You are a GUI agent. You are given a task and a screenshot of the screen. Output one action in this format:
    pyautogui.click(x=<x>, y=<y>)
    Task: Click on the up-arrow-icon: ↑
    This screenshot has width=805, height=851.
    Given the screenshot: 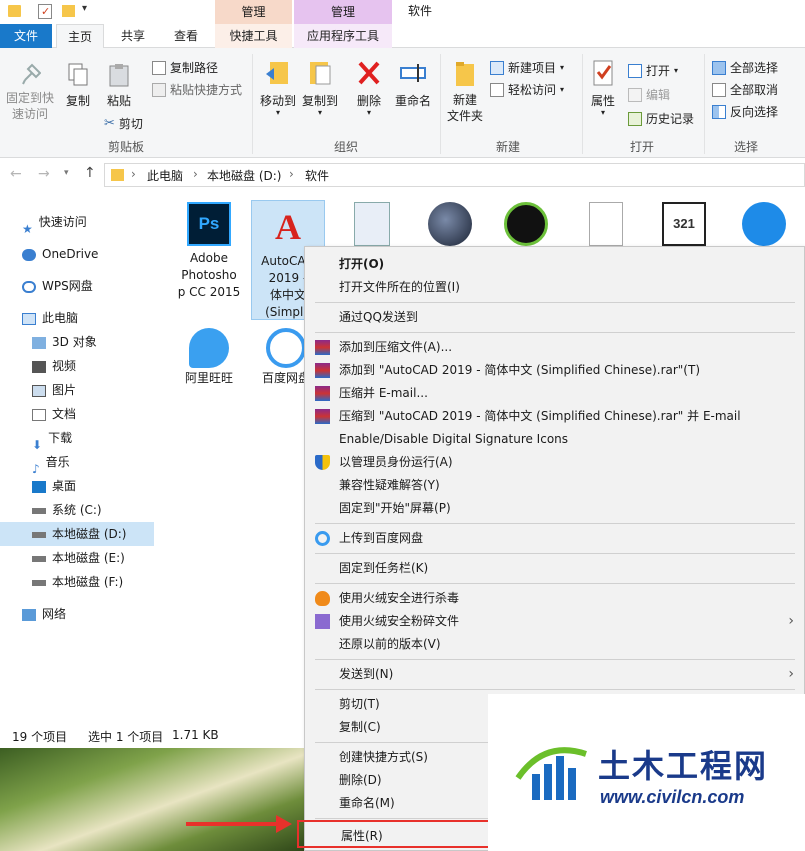 What is the action you would take?
    pyautogui.click(x=90, y=173)
    